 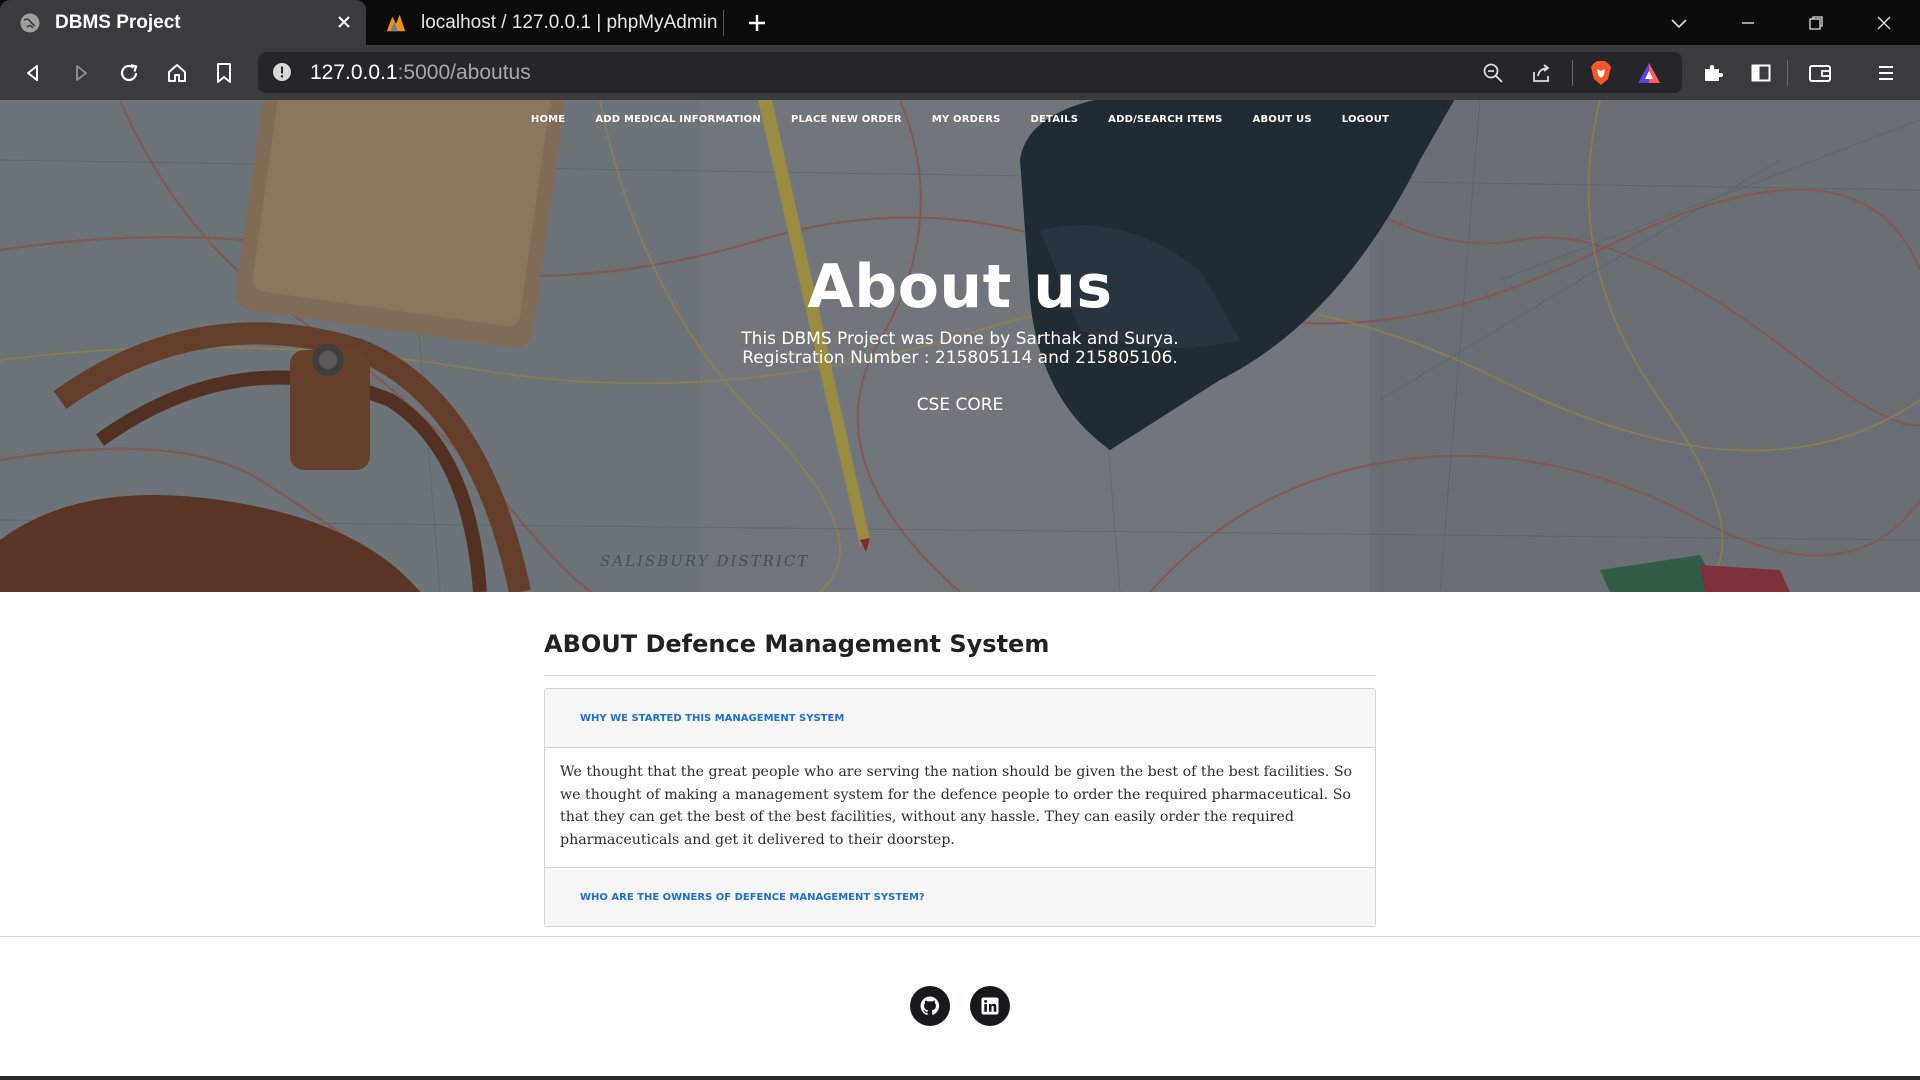 What do you see at coordinates (354, 72) in the screenshot?
I see `url-host: 127.0.0.1` at bounding box center [354, 72].